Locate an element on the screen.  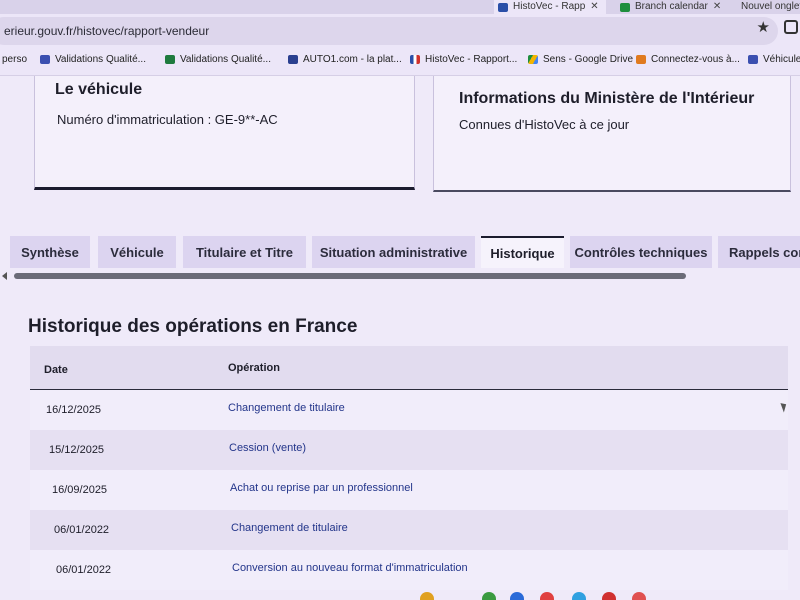
french-flag-icon is located at coordinates (415, 59).